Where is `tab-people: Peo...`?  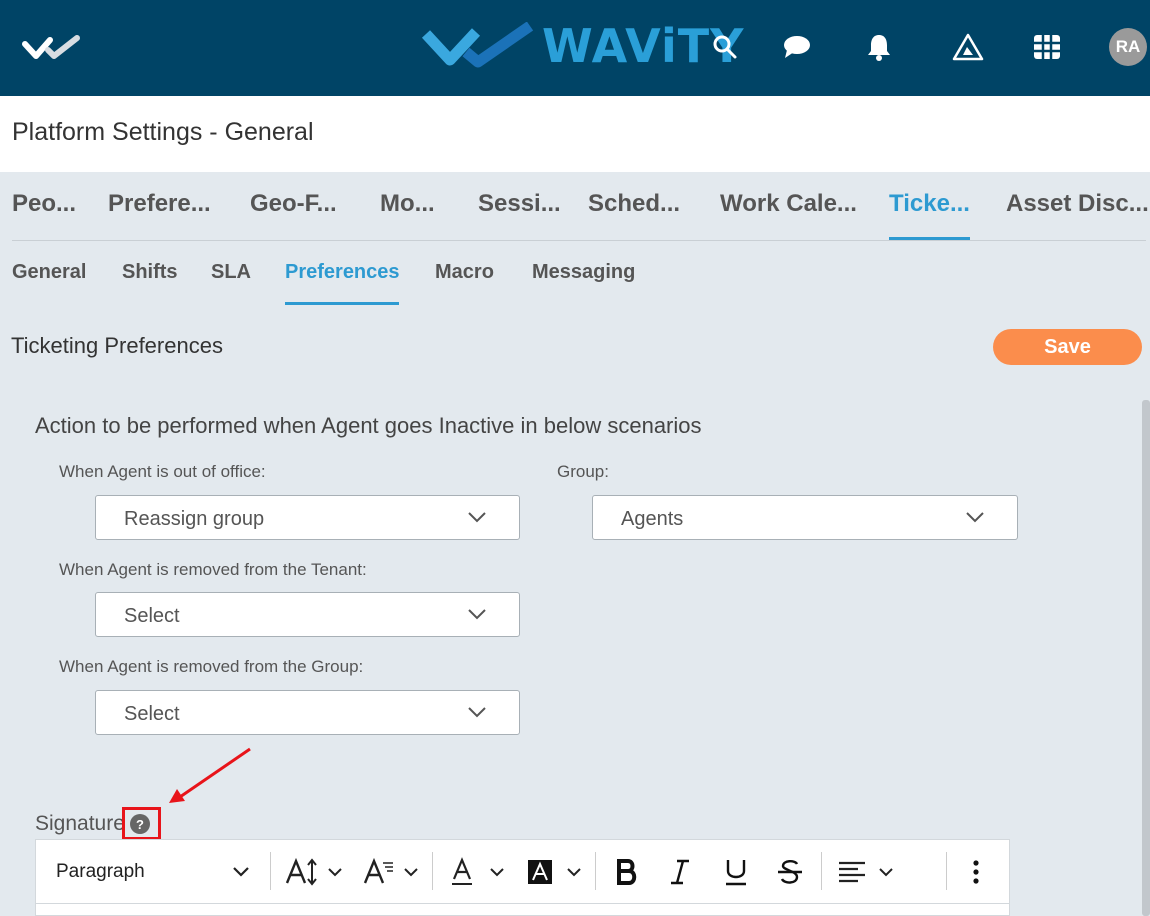 tab-people: Peo... is located at coordinates (44, 204).